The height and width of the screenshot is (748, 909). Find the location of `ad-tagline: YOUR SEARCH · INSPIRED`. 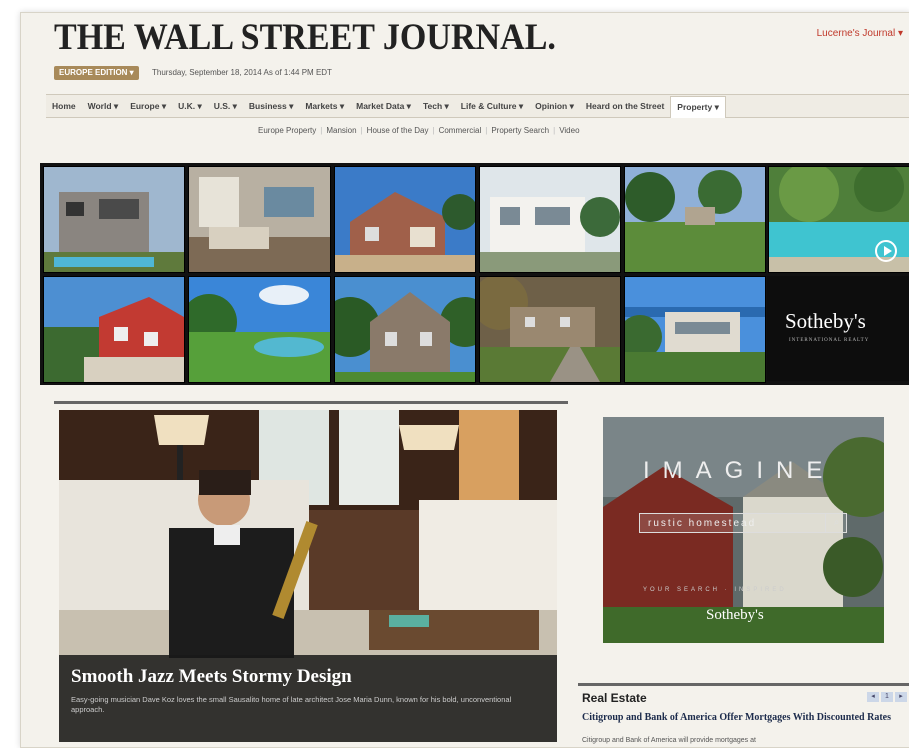

ad-tagline: YOUR SEARCH · INSPIRED is located at coordinates (715, 590).